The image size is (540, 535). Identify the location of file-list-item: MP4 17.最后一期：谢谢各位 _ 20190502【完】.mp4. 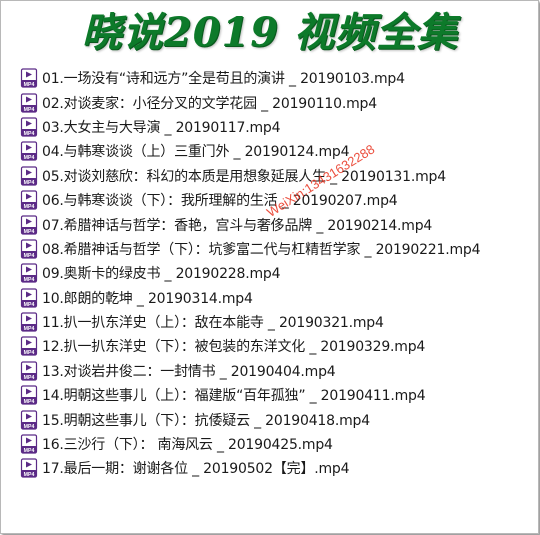
(277, 468).